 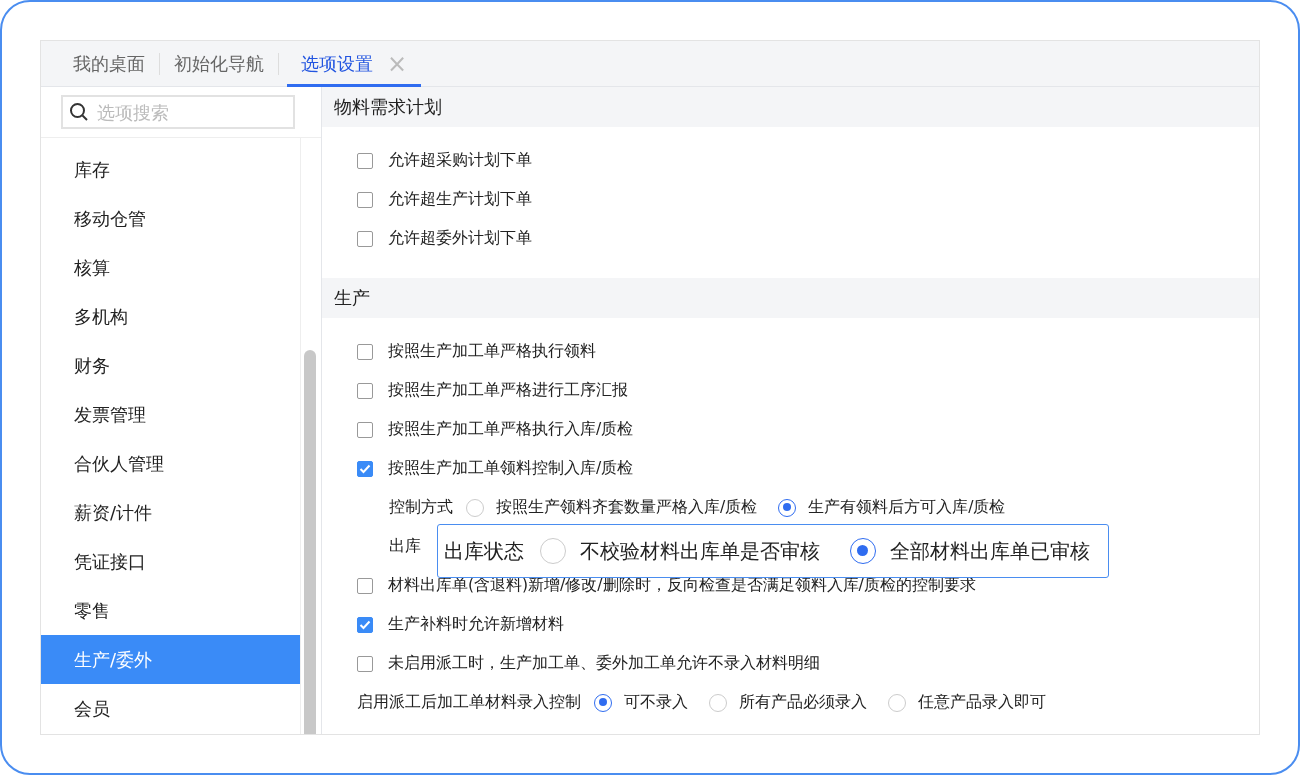 What do you see at coordinates (460, 199) in the screenshot?
I see `option-label: 允许超生产计划下单` at bounding box center [460, 199].